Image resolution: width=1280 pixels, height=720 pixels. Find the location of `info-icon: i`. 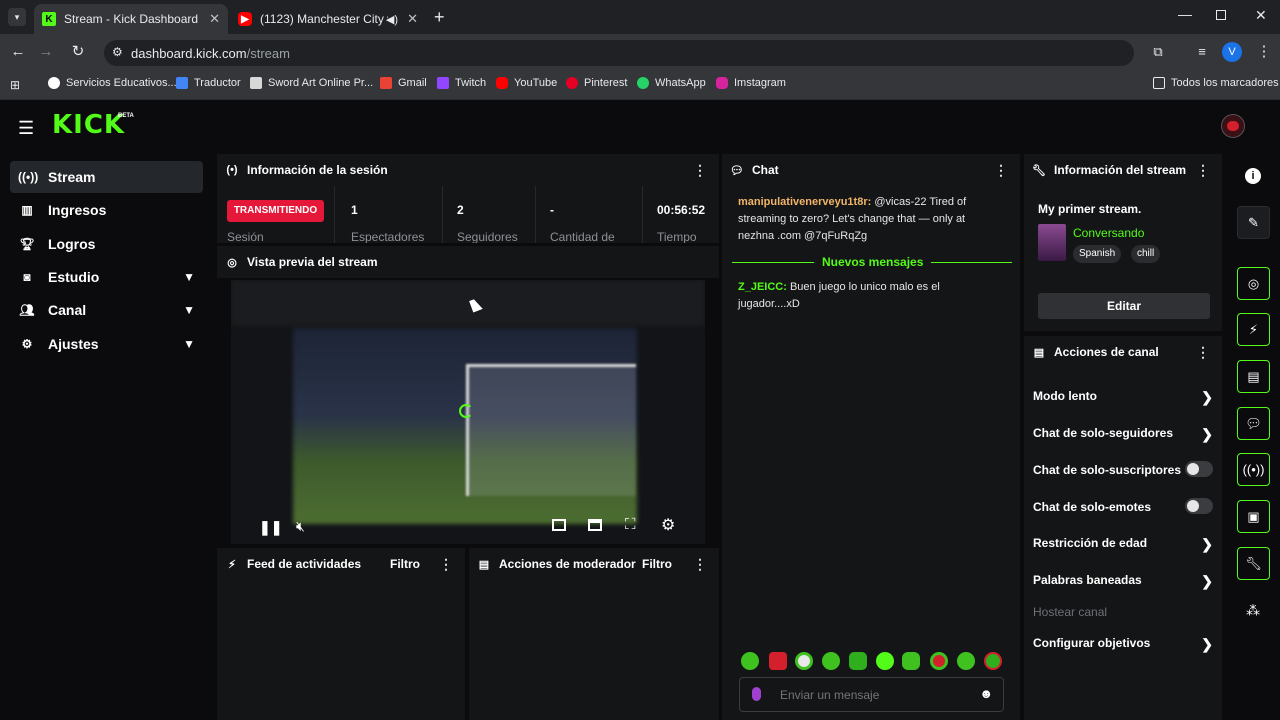

info-icon: i is located at coordinates (1253, 176).